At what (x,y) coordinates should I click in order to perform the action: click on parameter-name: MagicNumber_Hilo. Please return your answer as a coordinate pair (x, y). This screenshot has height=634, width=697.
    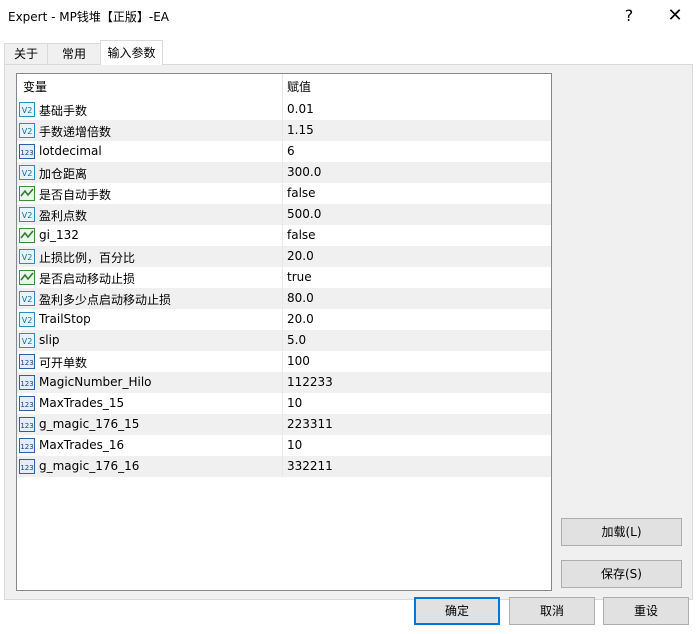
    Looking at the image, I should click on (95, 382).